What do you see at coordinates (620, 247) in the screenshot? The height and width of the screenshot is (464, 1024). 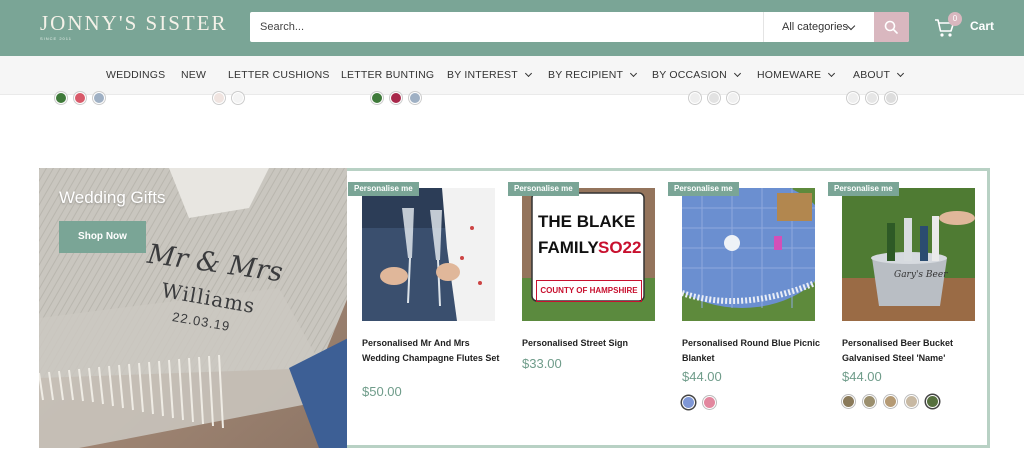 I see `sign-text-line: SO22` at bounding box center [620, 247].